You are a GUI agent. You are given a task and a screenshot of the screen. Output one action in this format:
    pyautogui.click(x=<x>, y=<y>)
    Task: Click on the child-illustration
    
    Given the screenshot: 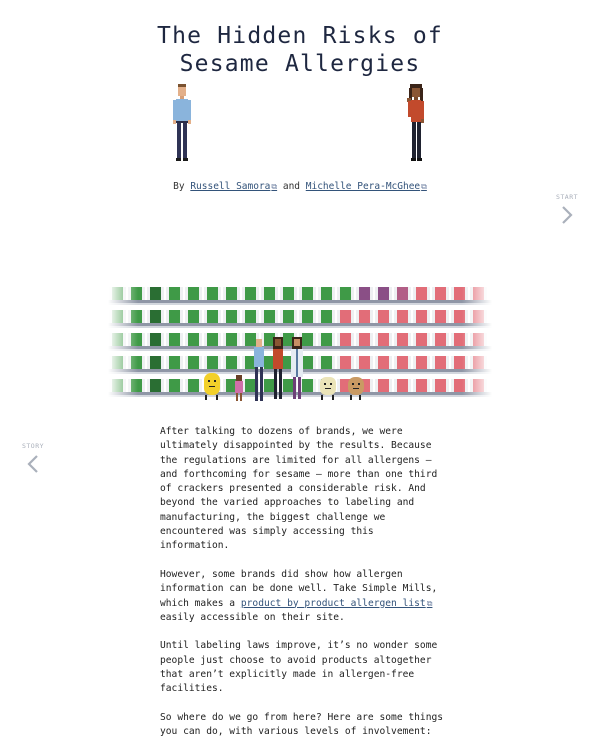 What is the action you would take?
    pyautogui.click(x=239, y=388)
    